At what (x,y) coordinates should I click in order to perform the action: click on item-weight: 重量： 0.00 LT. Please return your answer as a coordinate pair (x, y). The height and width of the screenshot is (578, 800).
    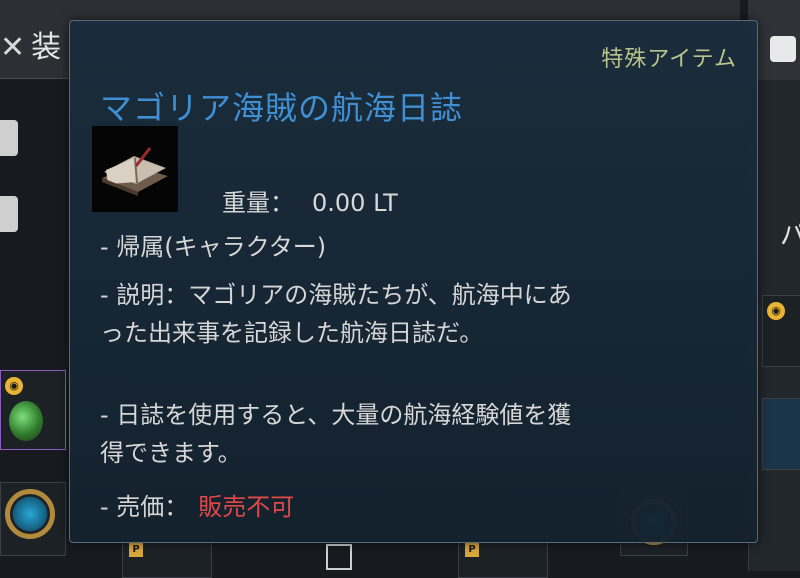
    Looking at the image, I should click on (310, 200).